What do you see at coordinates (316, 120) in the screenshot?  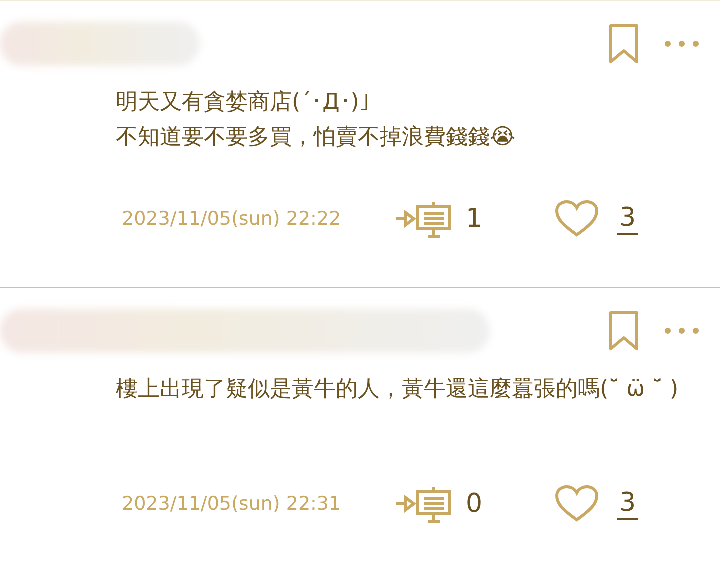 I see `comment-text: 明天又有貪婪商店(´･Д･)」 不知道要不要多買，怕賣不掉浪費錢錢😭` at bounding box center [316, 120].